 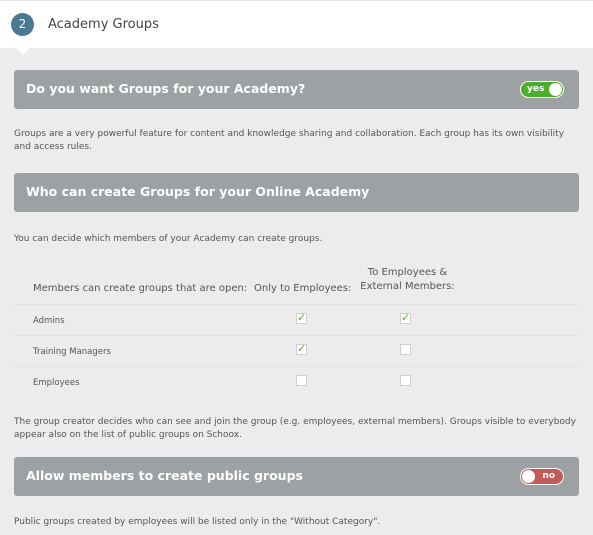 I want to click on training-managers-employees-checkbox, so click(x=301, y=348).